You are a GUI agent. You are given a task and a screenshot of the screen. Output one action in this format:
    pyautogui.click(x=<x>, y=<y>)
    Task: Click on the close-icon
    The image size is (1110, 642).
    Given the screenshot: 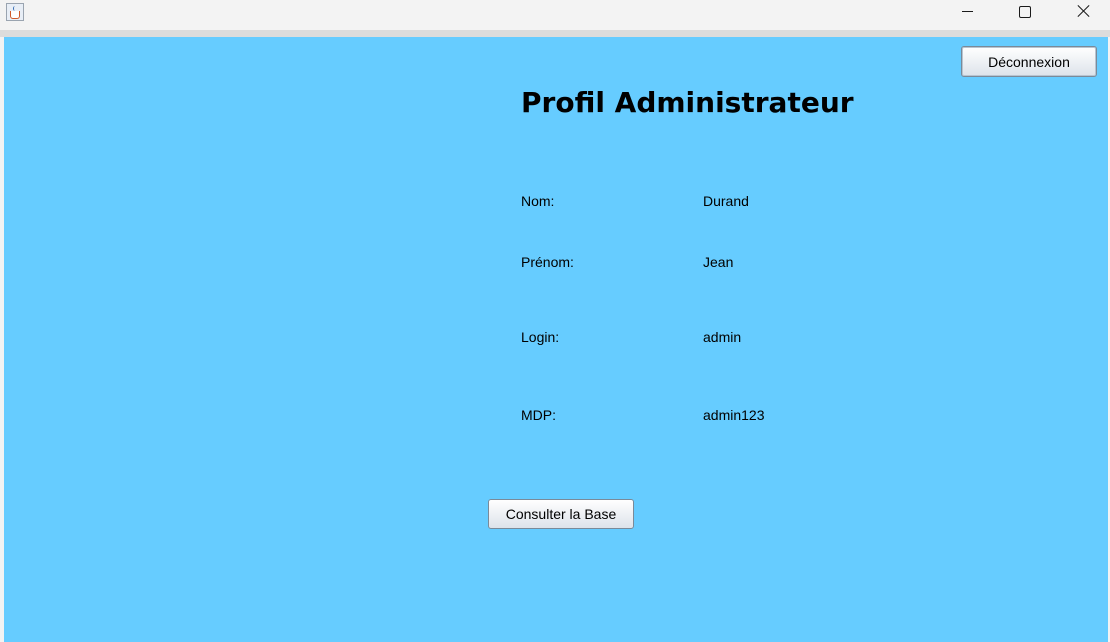 What is the action you would take?
    pyautogui.click(x=1084, y=11)
    